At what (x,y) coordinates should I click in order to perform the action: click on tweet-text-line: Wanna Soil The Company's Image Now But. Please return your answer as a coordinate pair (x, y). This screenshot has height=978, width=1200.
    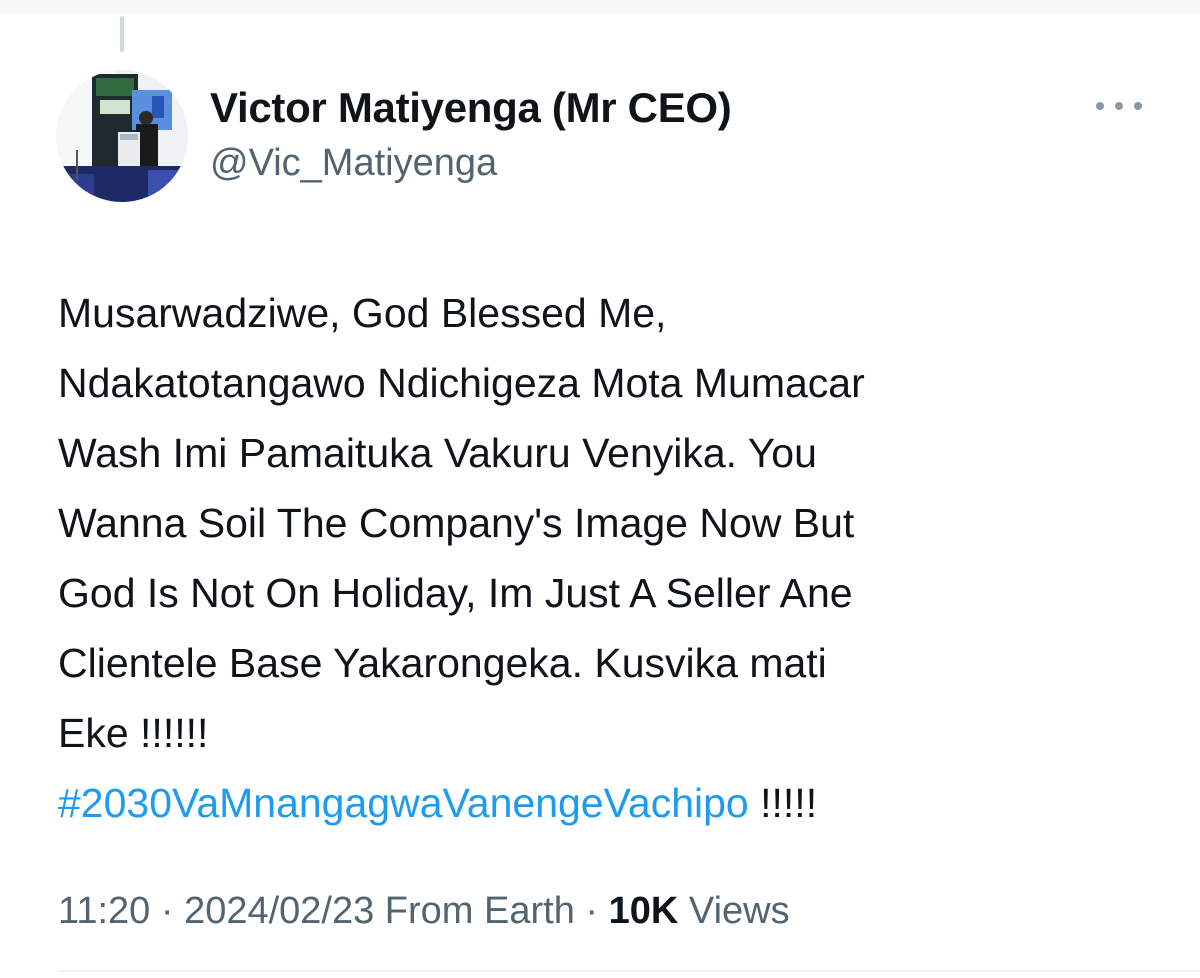
    Looking at the image, I should click on (456, 523).